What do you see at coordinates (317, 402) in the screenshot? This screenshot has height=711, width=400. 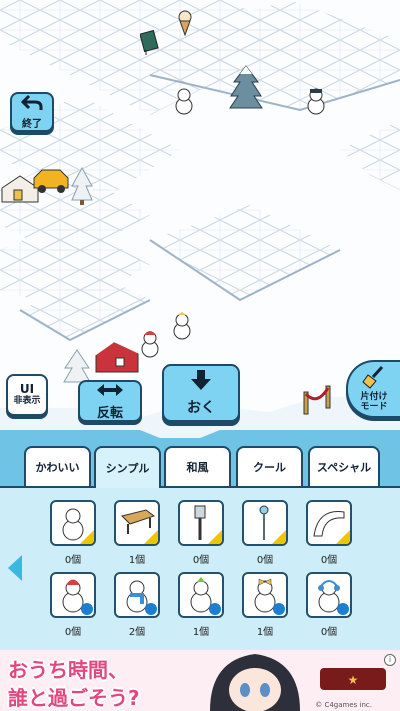 I see `rope-barrier-icon` at bounding box center [317, 402].